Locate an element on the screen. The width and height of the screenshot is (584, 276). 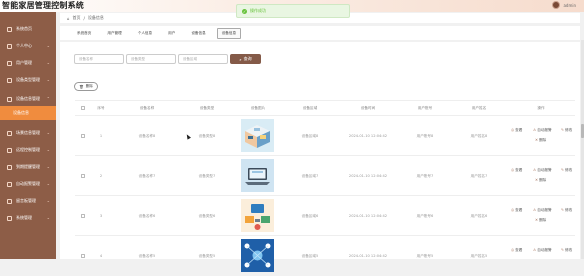
tab-device-info-active: 设备信息 is located at coordinates (229, 33).